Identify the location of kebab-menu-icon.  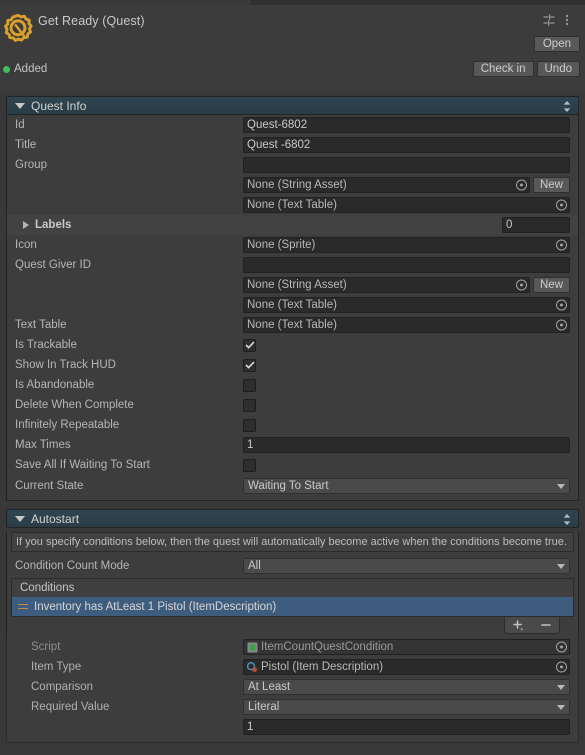
(572, 20).